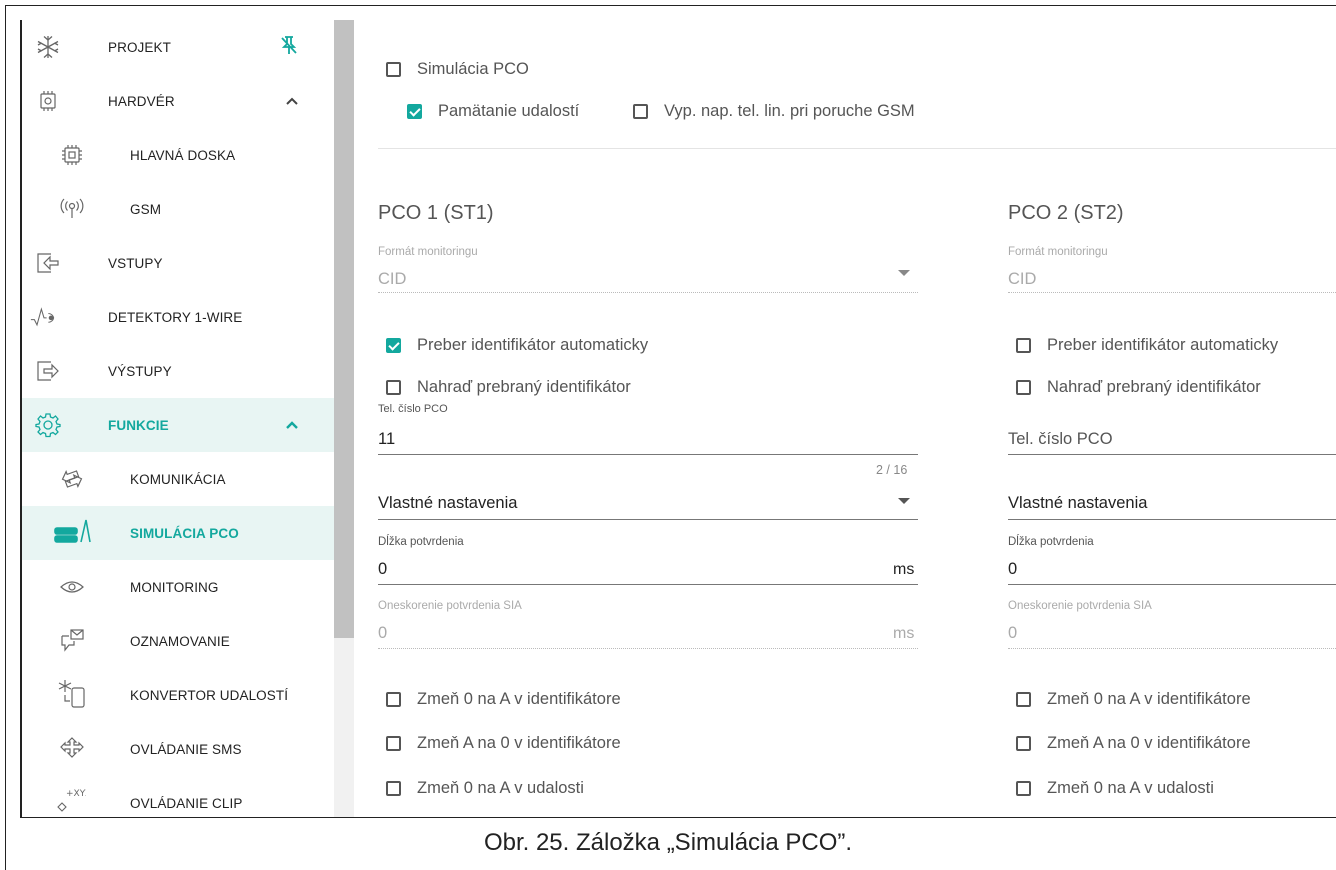  I want to click on sidebar-item-label: HARDVÉR, so click(141, 101).